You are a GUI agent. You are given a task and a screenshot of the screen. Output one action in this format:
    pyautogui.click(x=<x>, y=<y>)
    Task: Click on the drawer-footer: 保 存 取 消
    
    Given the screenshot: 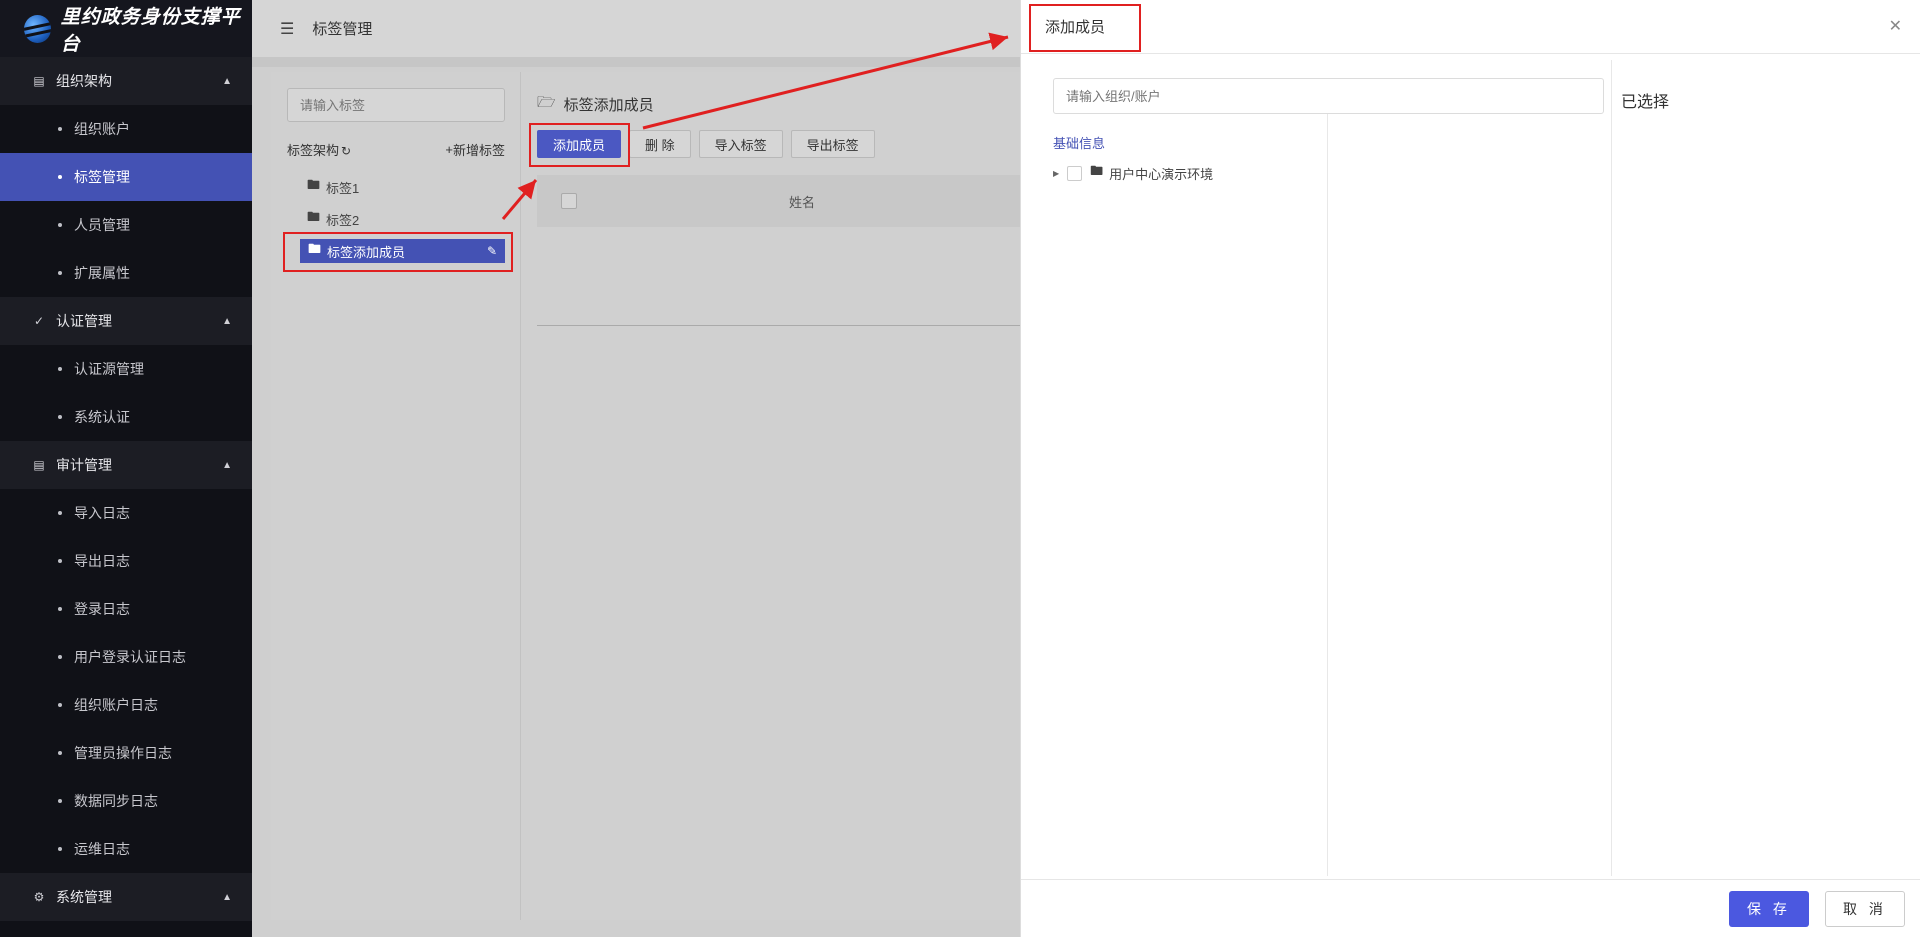 What is the action you would take?
    pyautogui.click(x=1470, y=908)
    